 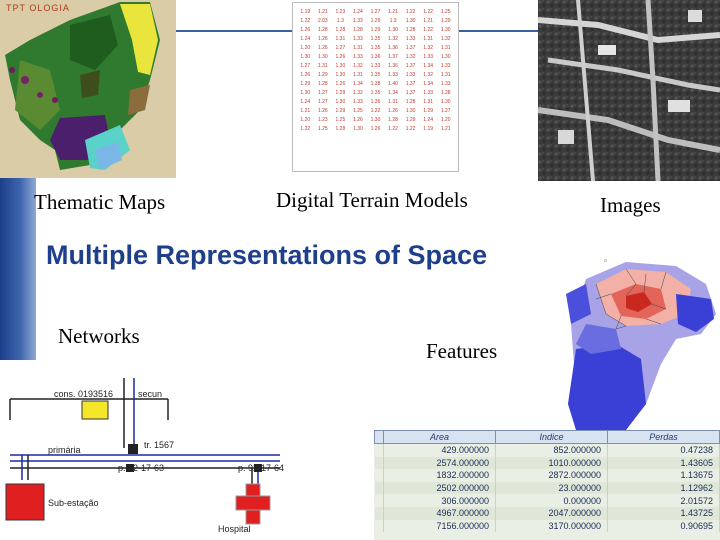 What do you see at coordinates (372, 200) in the screenshot?
I see `caption-digital-terrain-models: Digital Terrain Models` at bounding box center [372, 200].